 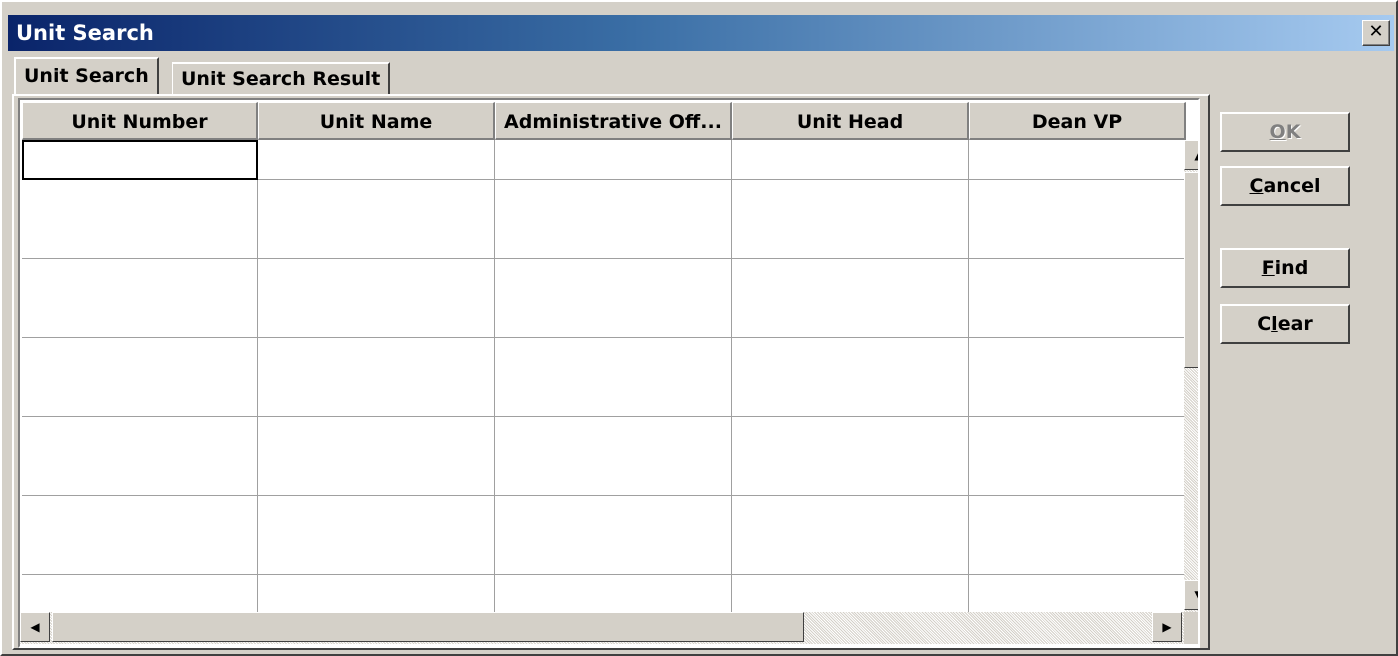 What do you see at coordinates (1291, 268) in the screenshot?
I see `find-label-post: ind` at bounding box center [1291, 268].